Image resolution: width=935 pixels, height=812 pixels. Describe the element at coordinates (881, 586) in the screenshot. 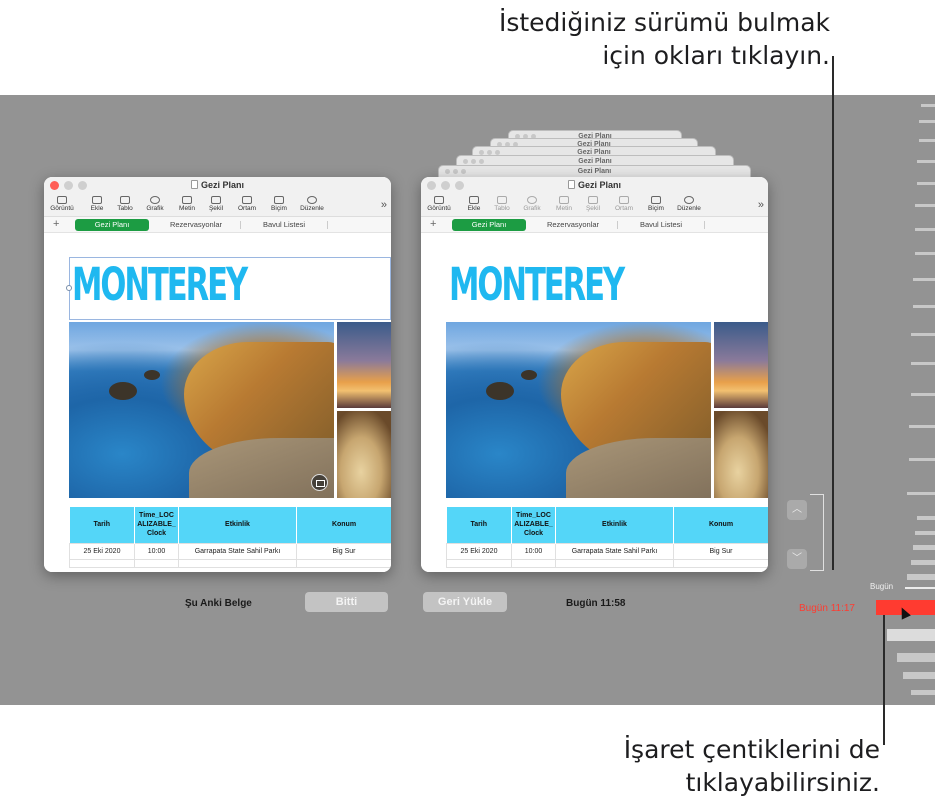

I see `timeline-today-label: Bugün` at that location.